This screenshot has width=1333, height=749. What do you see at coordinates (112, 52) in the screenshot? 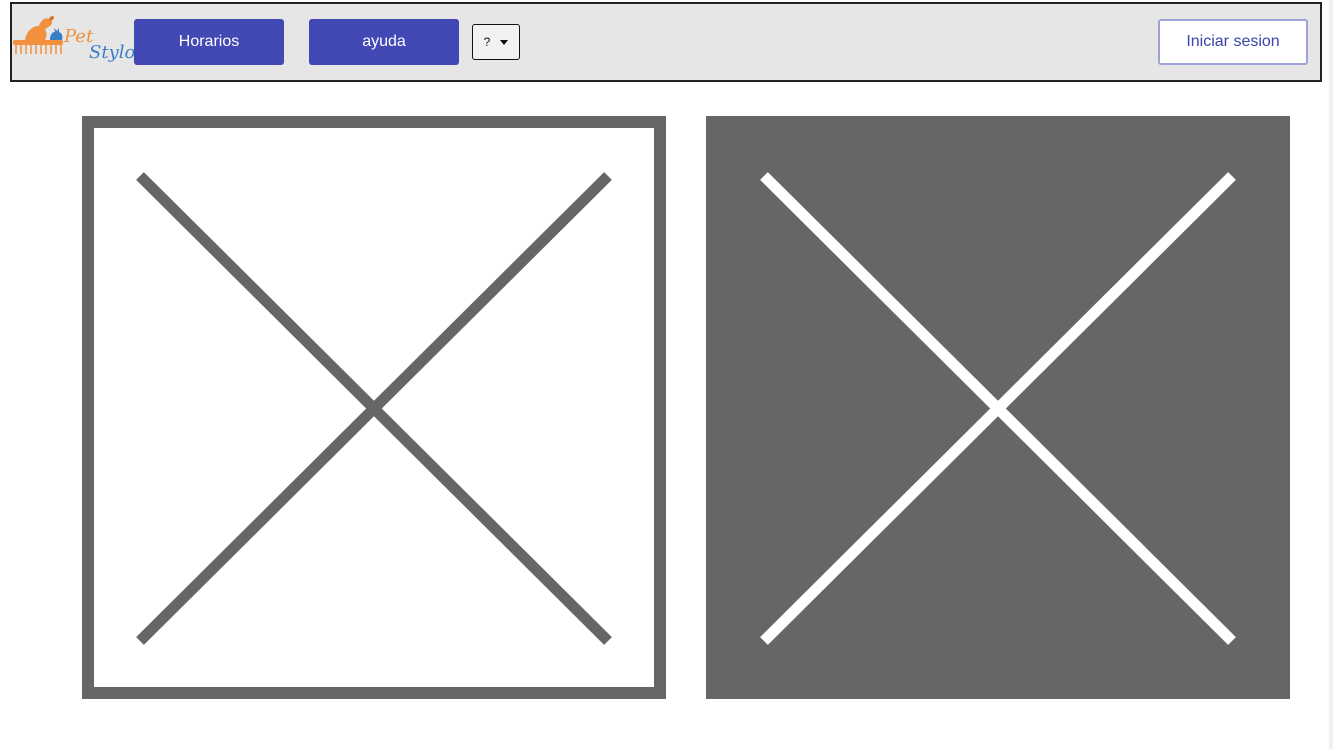
I see `logo-word-stylo: Stylo` at bounding box center [112, 52].